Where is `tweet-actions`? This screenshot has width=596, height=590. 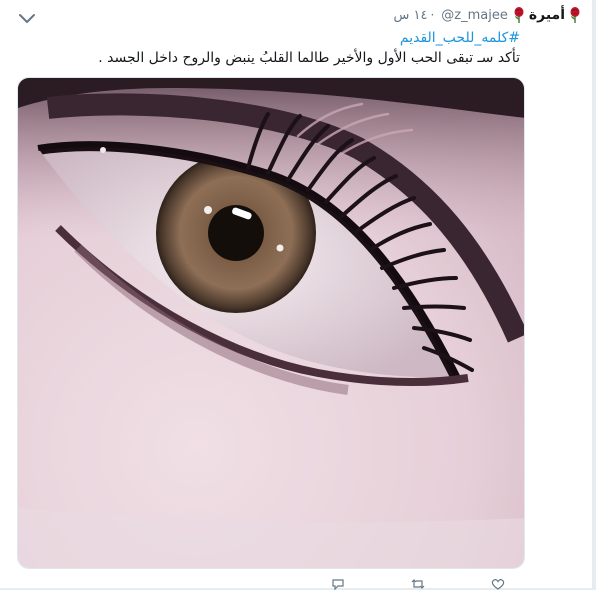
tweet-actions is located at coordinates (418, 584).